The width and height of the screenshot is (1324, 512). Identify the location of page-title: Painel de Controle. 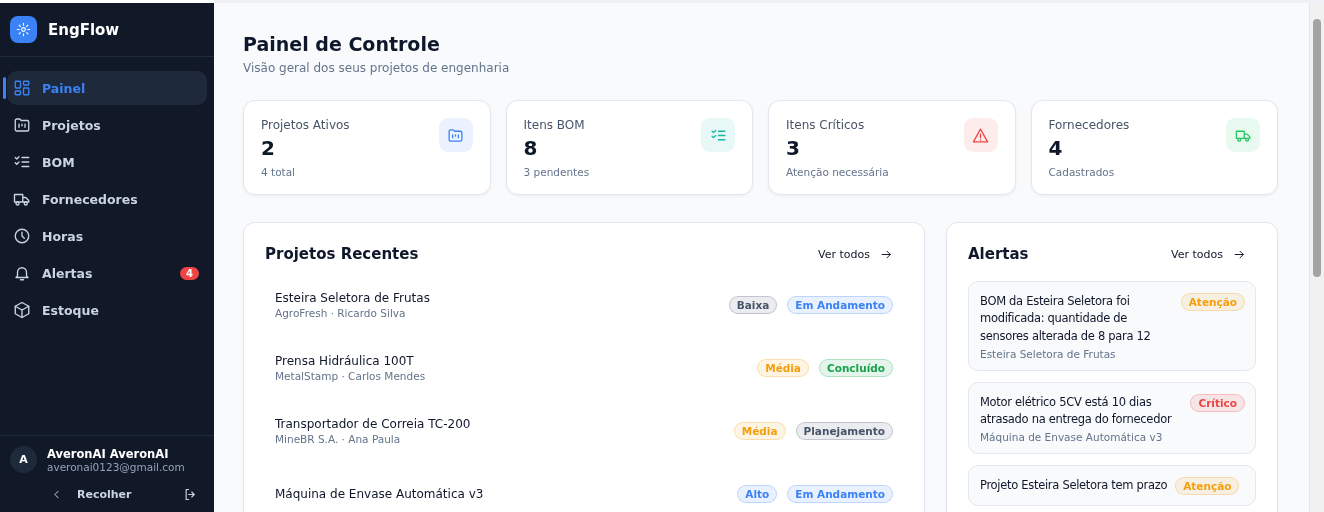
(342, 44).